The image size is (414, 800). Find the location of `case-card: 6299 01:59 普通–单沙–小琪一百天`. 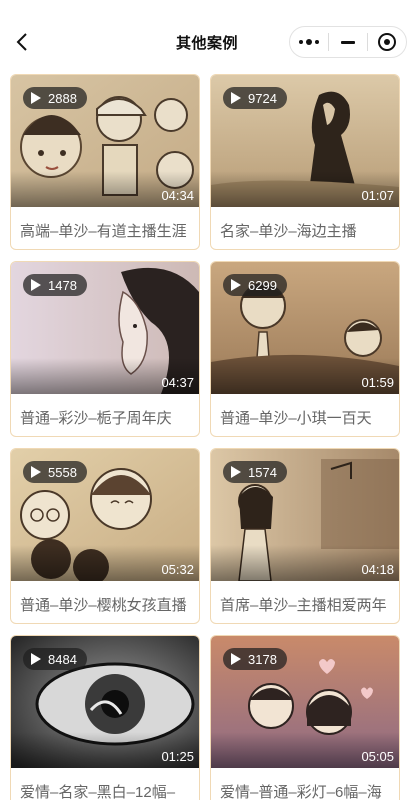

case-card: 6299 01:59 普通–单沙–小琪一百天 is located at coordinates (305, 349).